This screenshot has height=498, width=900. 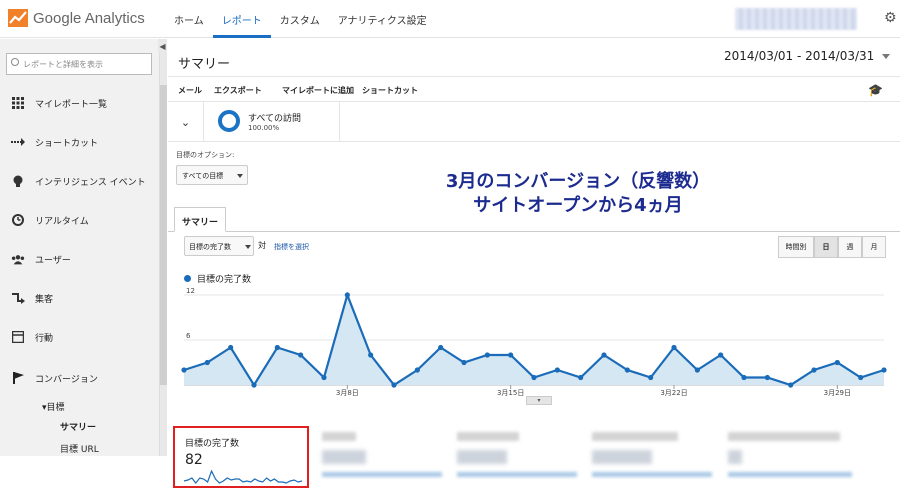 What do you see at coordinates (18, 378) in the screenshot?
I see `flag-icon` at bounding box center [18, 378].